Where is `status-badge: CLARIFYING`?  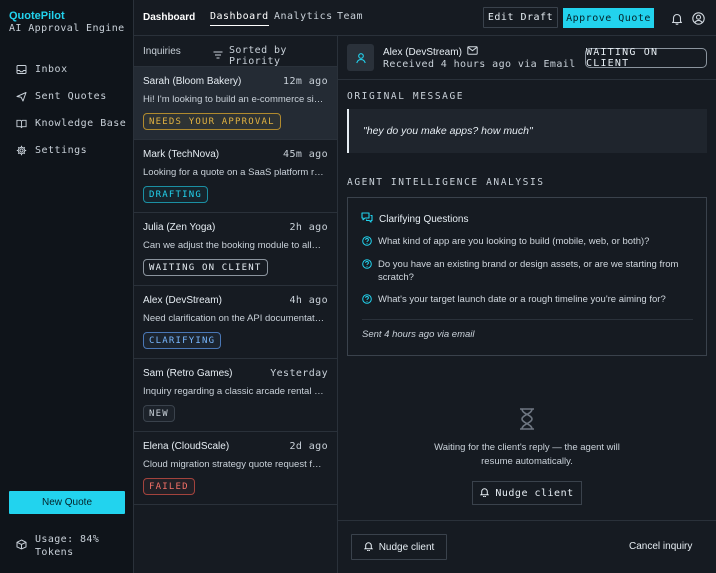 status-badge: CLARIFYING is located at coordinates (182, 340).